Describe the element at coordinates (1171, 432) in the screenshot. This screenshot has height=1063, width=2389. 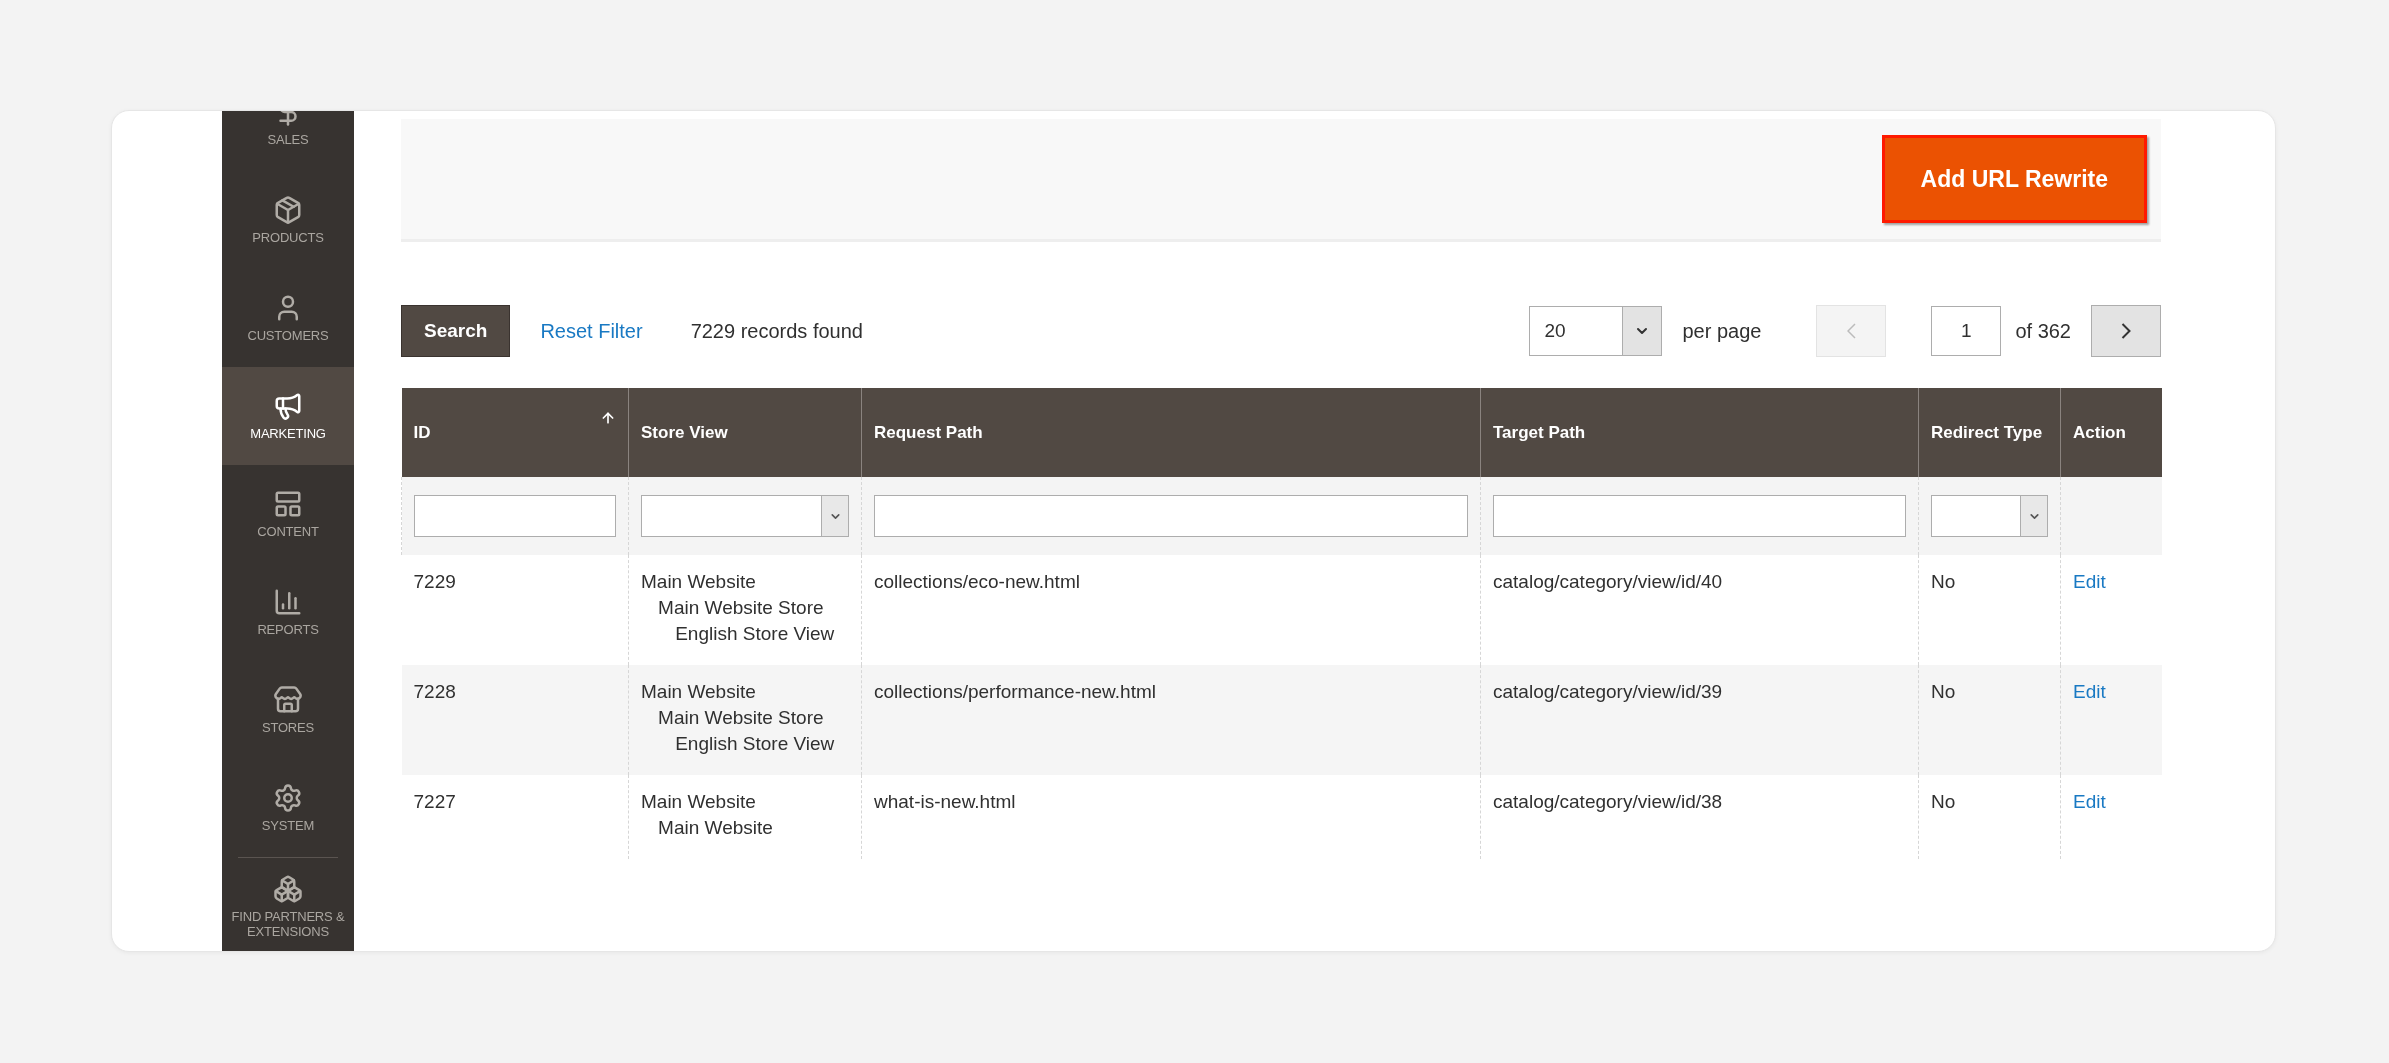
I see `column-header: Request Path` at that location.